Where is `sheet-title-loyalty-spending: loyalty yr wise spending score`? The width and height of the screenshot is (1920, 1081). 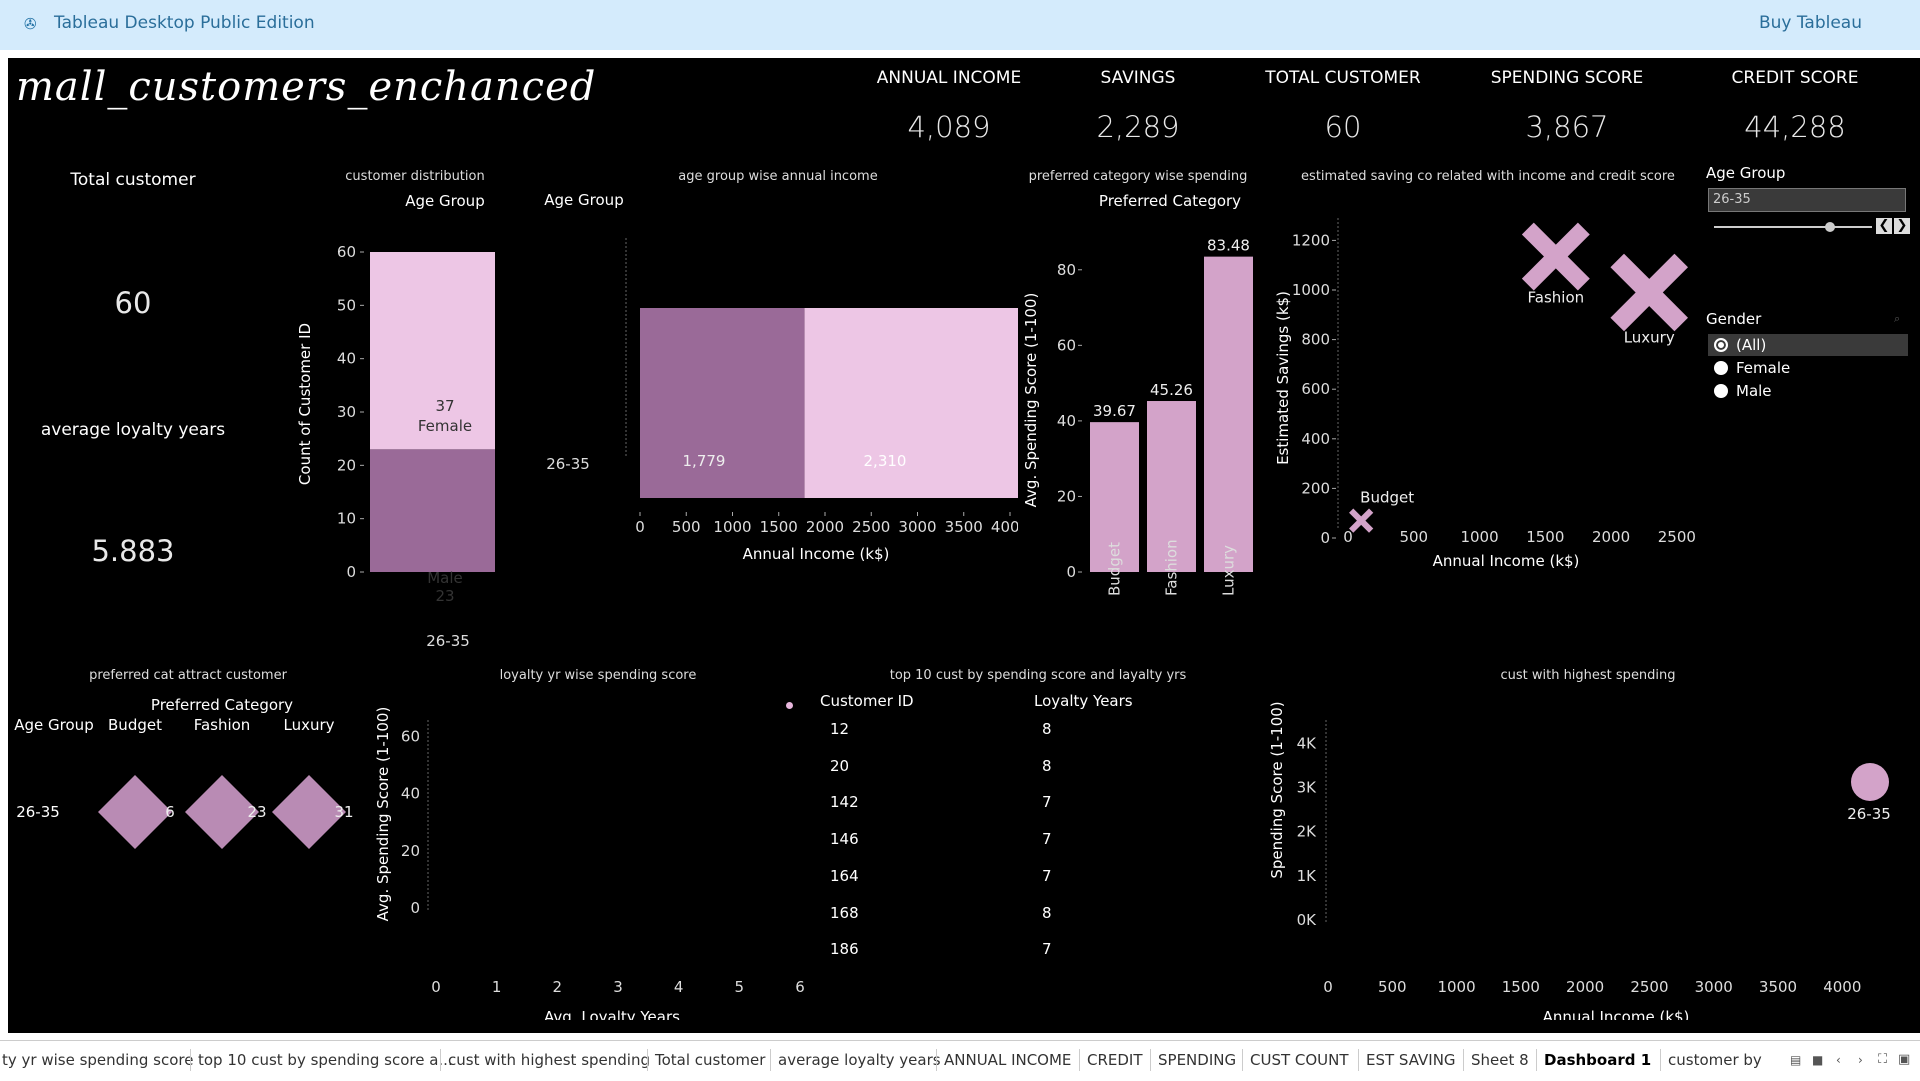 sheet-title-loyalty-spending: loyalty yr wise spending score is located at coordinates (598, 675).